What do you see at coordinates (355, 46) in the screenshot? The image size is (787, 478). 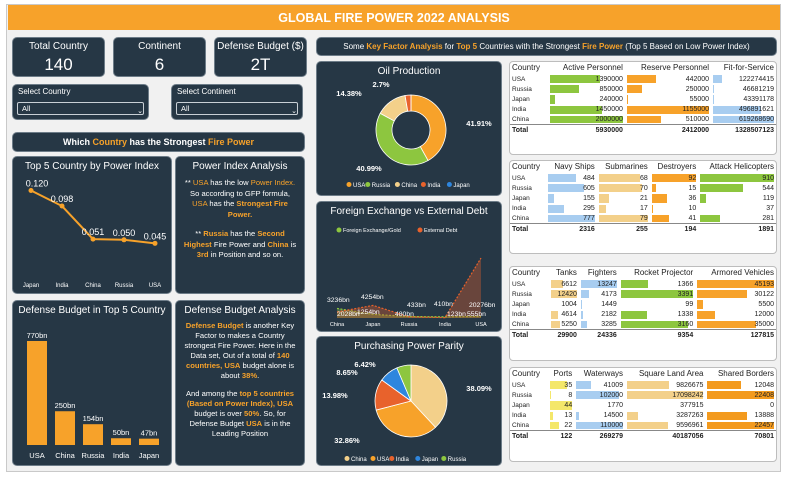 I see `banner-text: Some` at bounding box center [355, 46].